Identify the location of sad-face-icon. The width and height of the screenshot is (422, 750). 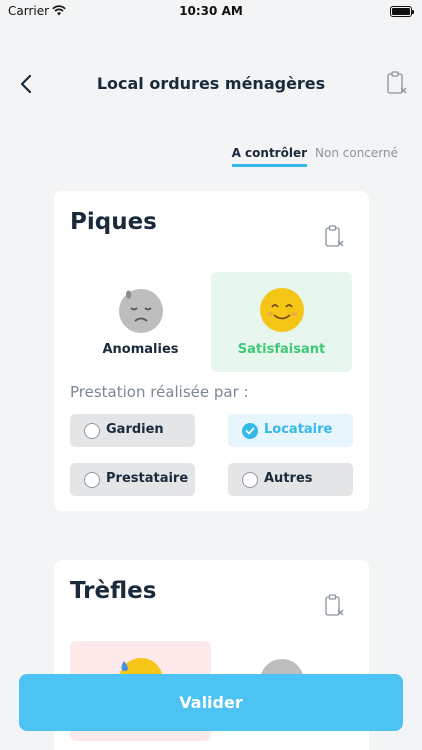
(141, 311).